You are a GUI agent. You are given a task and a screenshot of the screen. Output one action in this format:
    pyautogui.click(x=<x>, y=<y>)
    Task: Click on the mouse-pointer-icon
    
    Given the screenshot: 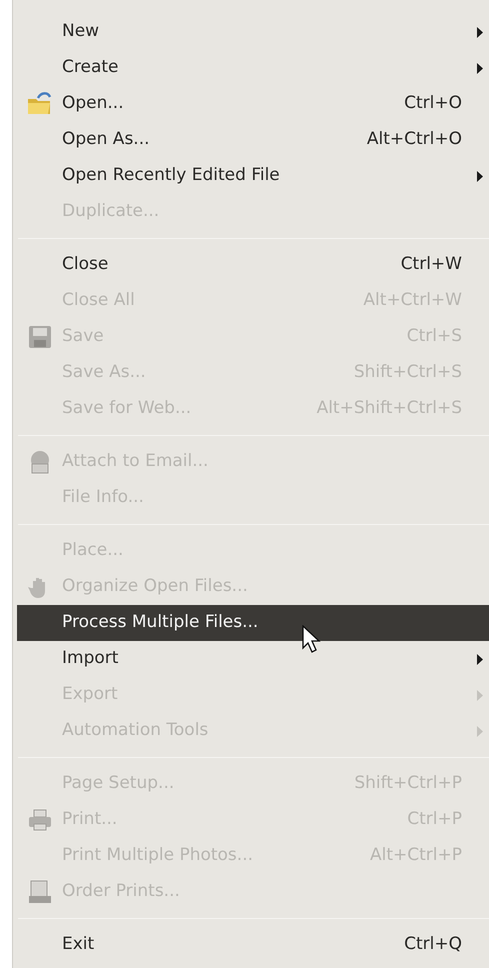 What is the action you would take?
    pyautogui.click(x=312, y=639)
    